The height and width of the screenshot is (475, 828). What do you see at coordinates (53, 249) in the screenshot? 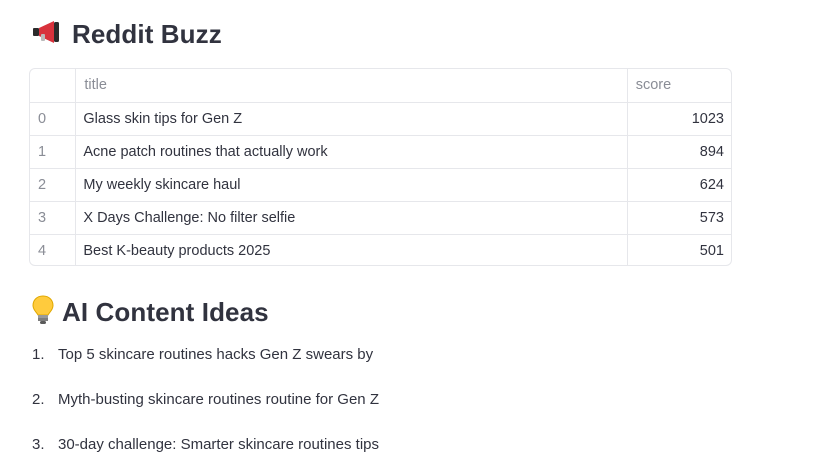
I see `row-index: 4` at bounding box center [53, 249].